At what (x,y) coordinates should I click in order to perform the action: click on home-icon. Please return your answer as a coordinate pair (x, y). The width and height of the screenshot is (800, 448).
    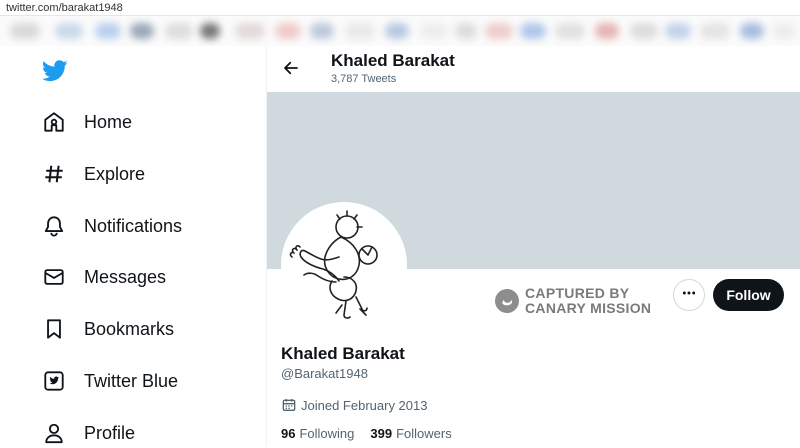
    Looking at the image, I should click on (54, 122).